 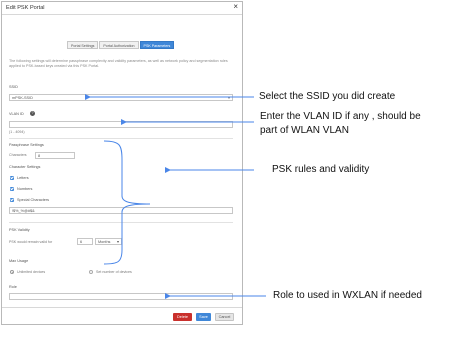 What do you see at coordinates (347, 295) in the screenshot?
I see `role-annotation: Role to used in WXLAN if needed` at bounding box center [347, 295].